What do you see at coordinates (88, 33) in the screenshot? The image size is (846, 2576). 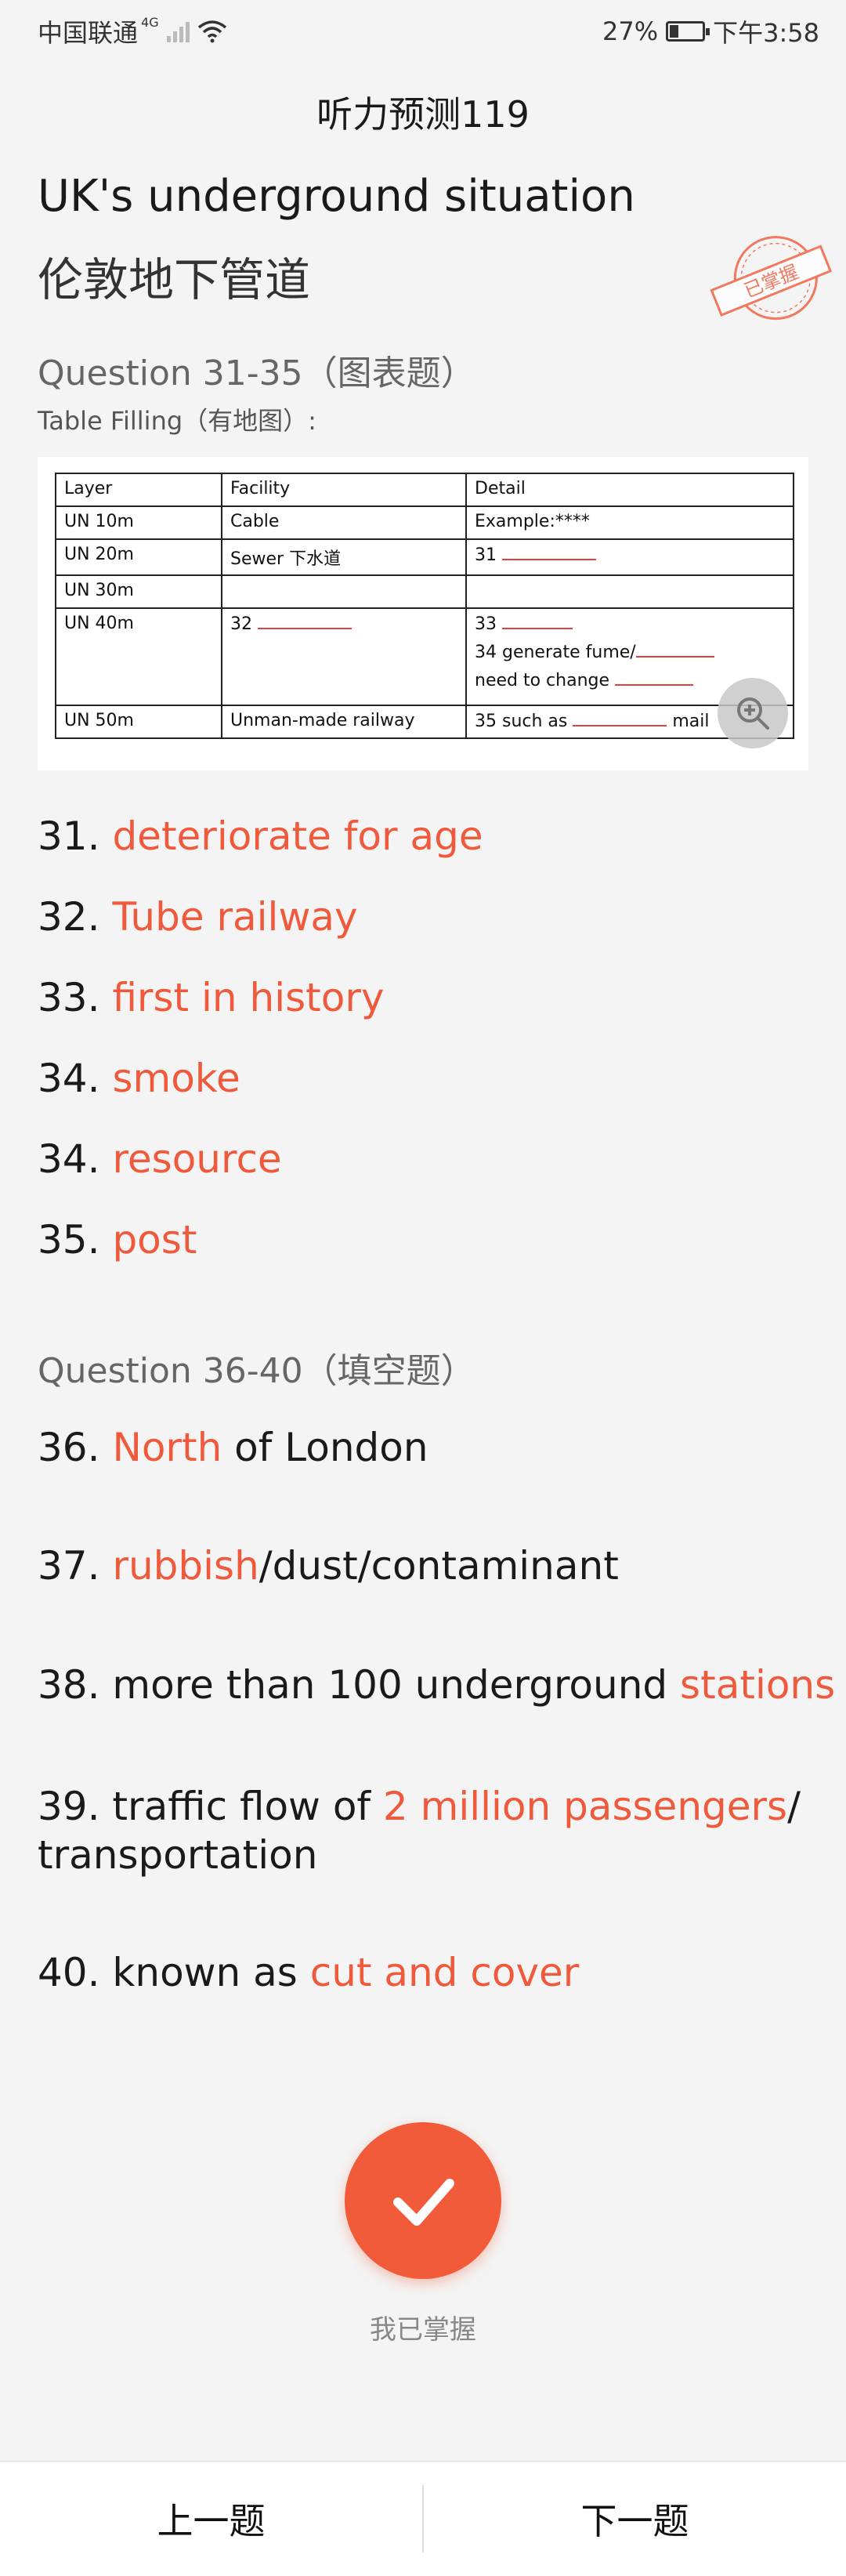 I see `carrier-name: 中国联通` at bounding box center [88, 33].